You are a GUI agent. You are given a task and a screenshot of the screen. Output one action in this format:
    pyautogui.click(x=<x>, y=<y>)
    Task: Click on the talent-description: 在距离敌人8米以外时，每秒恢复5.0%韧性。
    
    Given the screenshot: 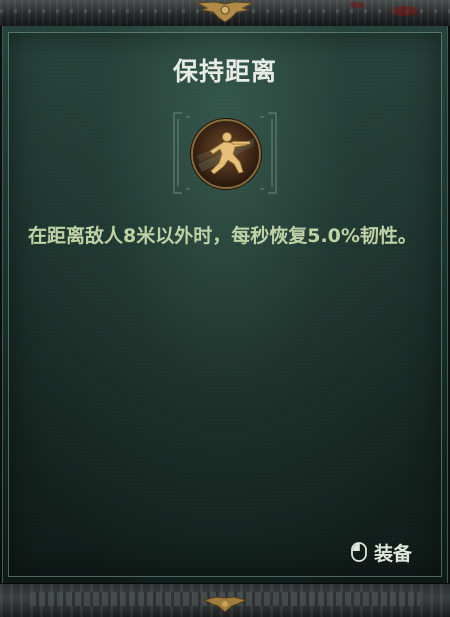 What is the action you would take?
    pyautogui.click(x=222, y=236)
    